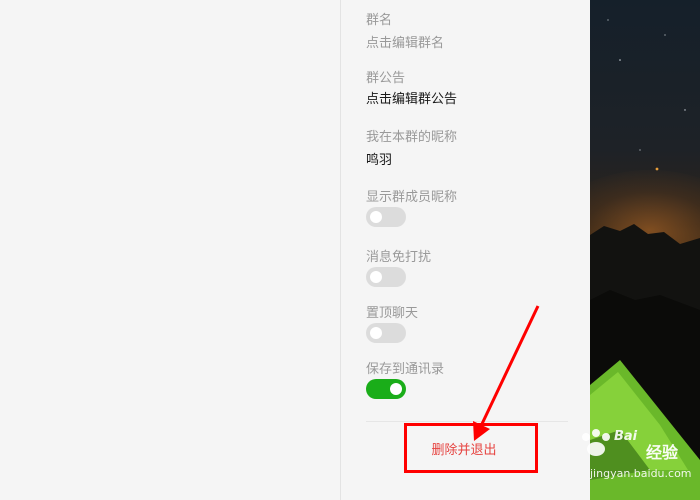 The width and height of the screenshot is (700, 500). Describe the element at coordinates (386, 217) in the screenshot. I see `show-member-nickname-toggle` at that location.